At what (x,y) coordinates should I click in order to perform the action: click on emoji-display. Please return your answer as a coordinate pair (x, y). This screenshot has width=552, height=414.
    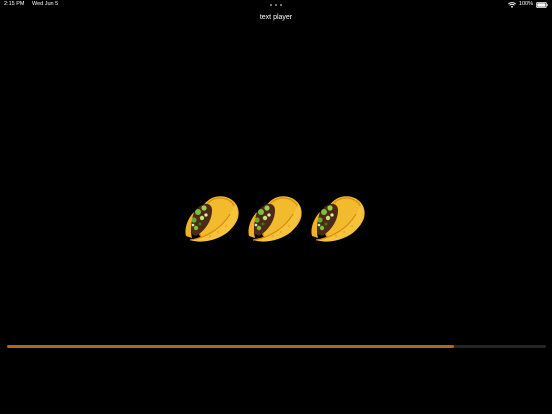
    Looking at the image, I should click on (276, 218).